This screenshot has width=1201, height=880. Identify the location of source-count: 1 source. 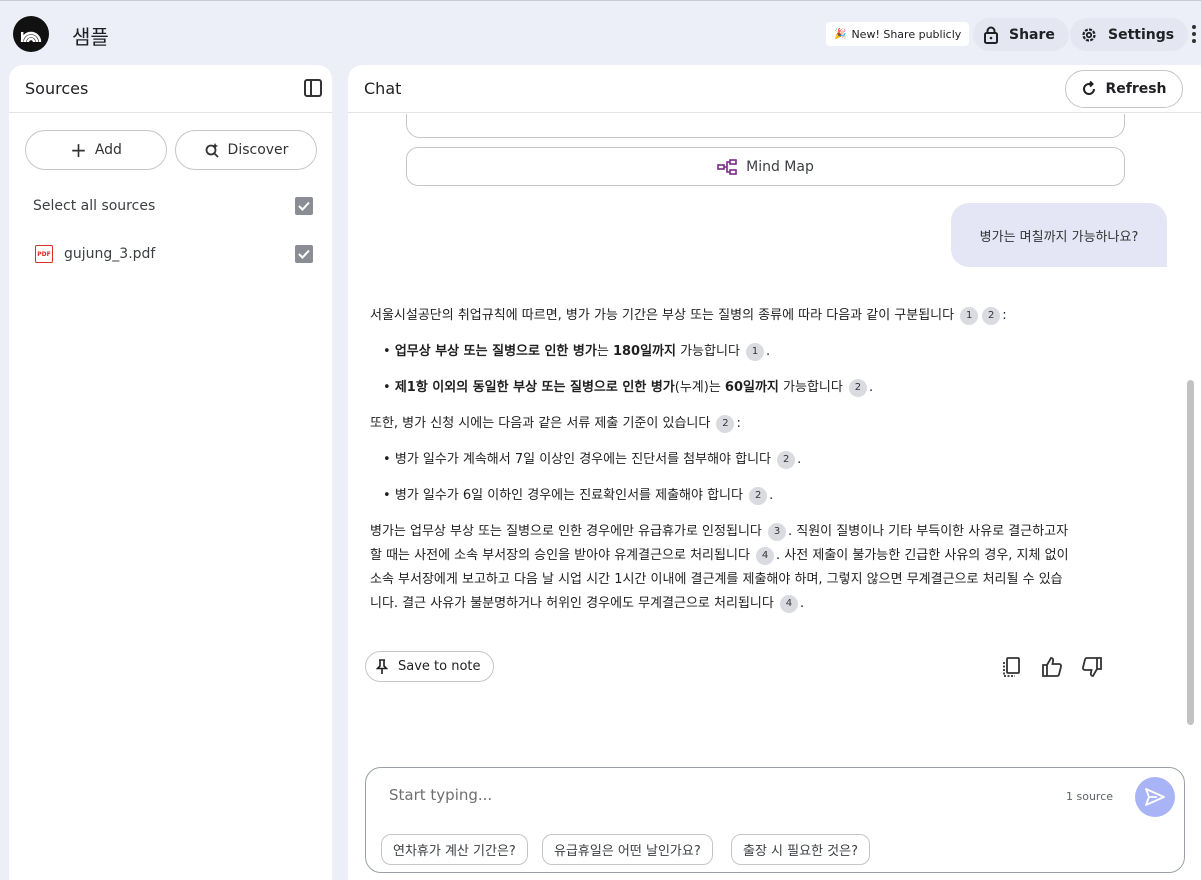
(1090, 796).